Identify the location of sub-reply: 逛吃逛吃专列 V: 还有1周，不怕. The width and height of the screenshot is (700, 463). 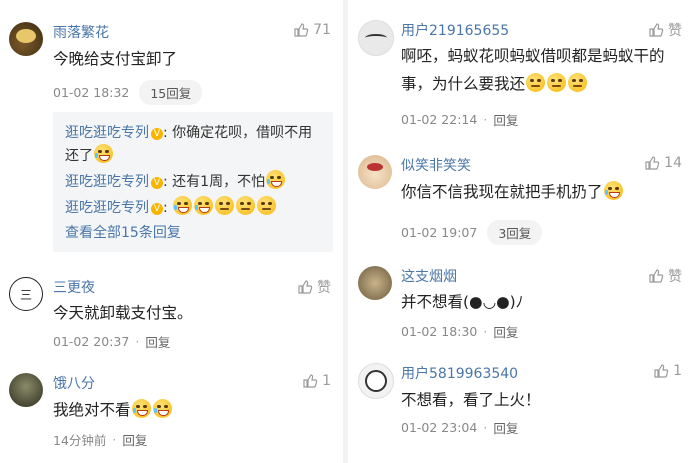
(195, 181).